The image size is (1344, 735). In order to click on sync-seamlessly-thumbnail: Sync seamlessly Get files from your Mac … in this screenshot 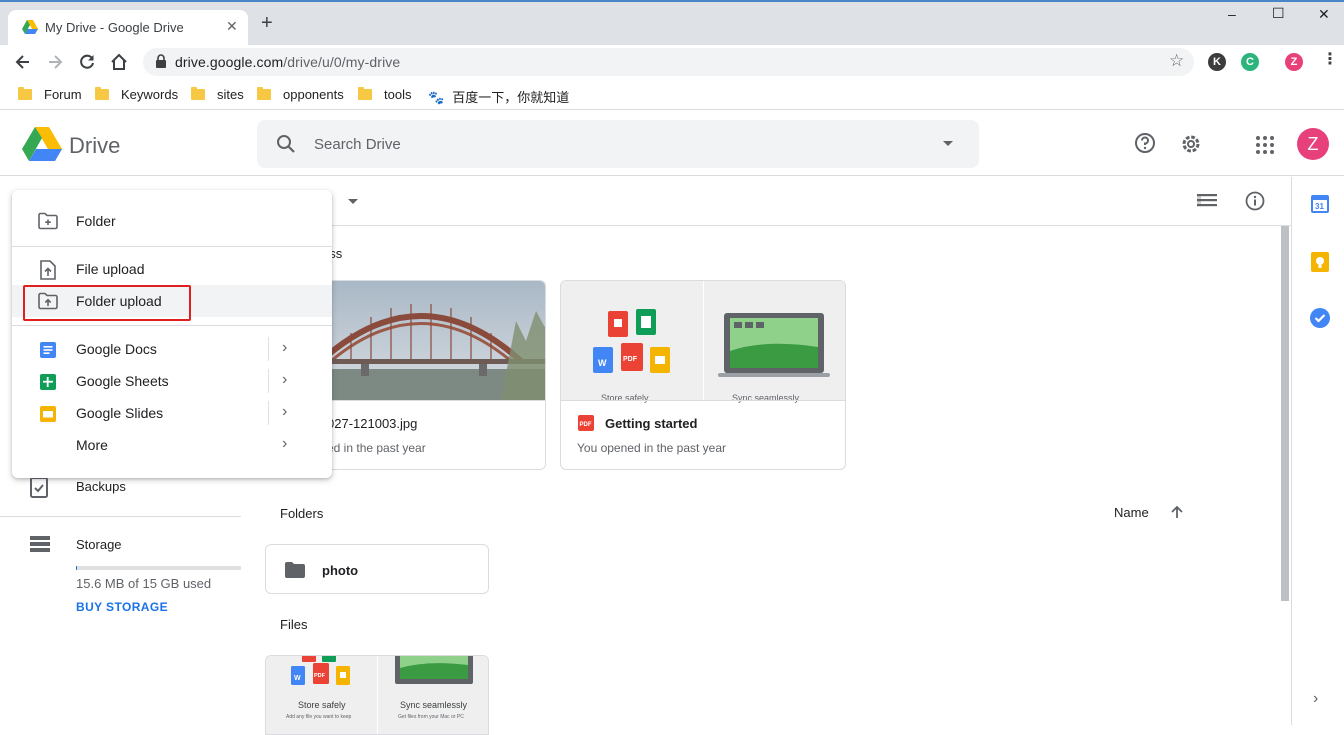, I will do `click(433, 695)`.